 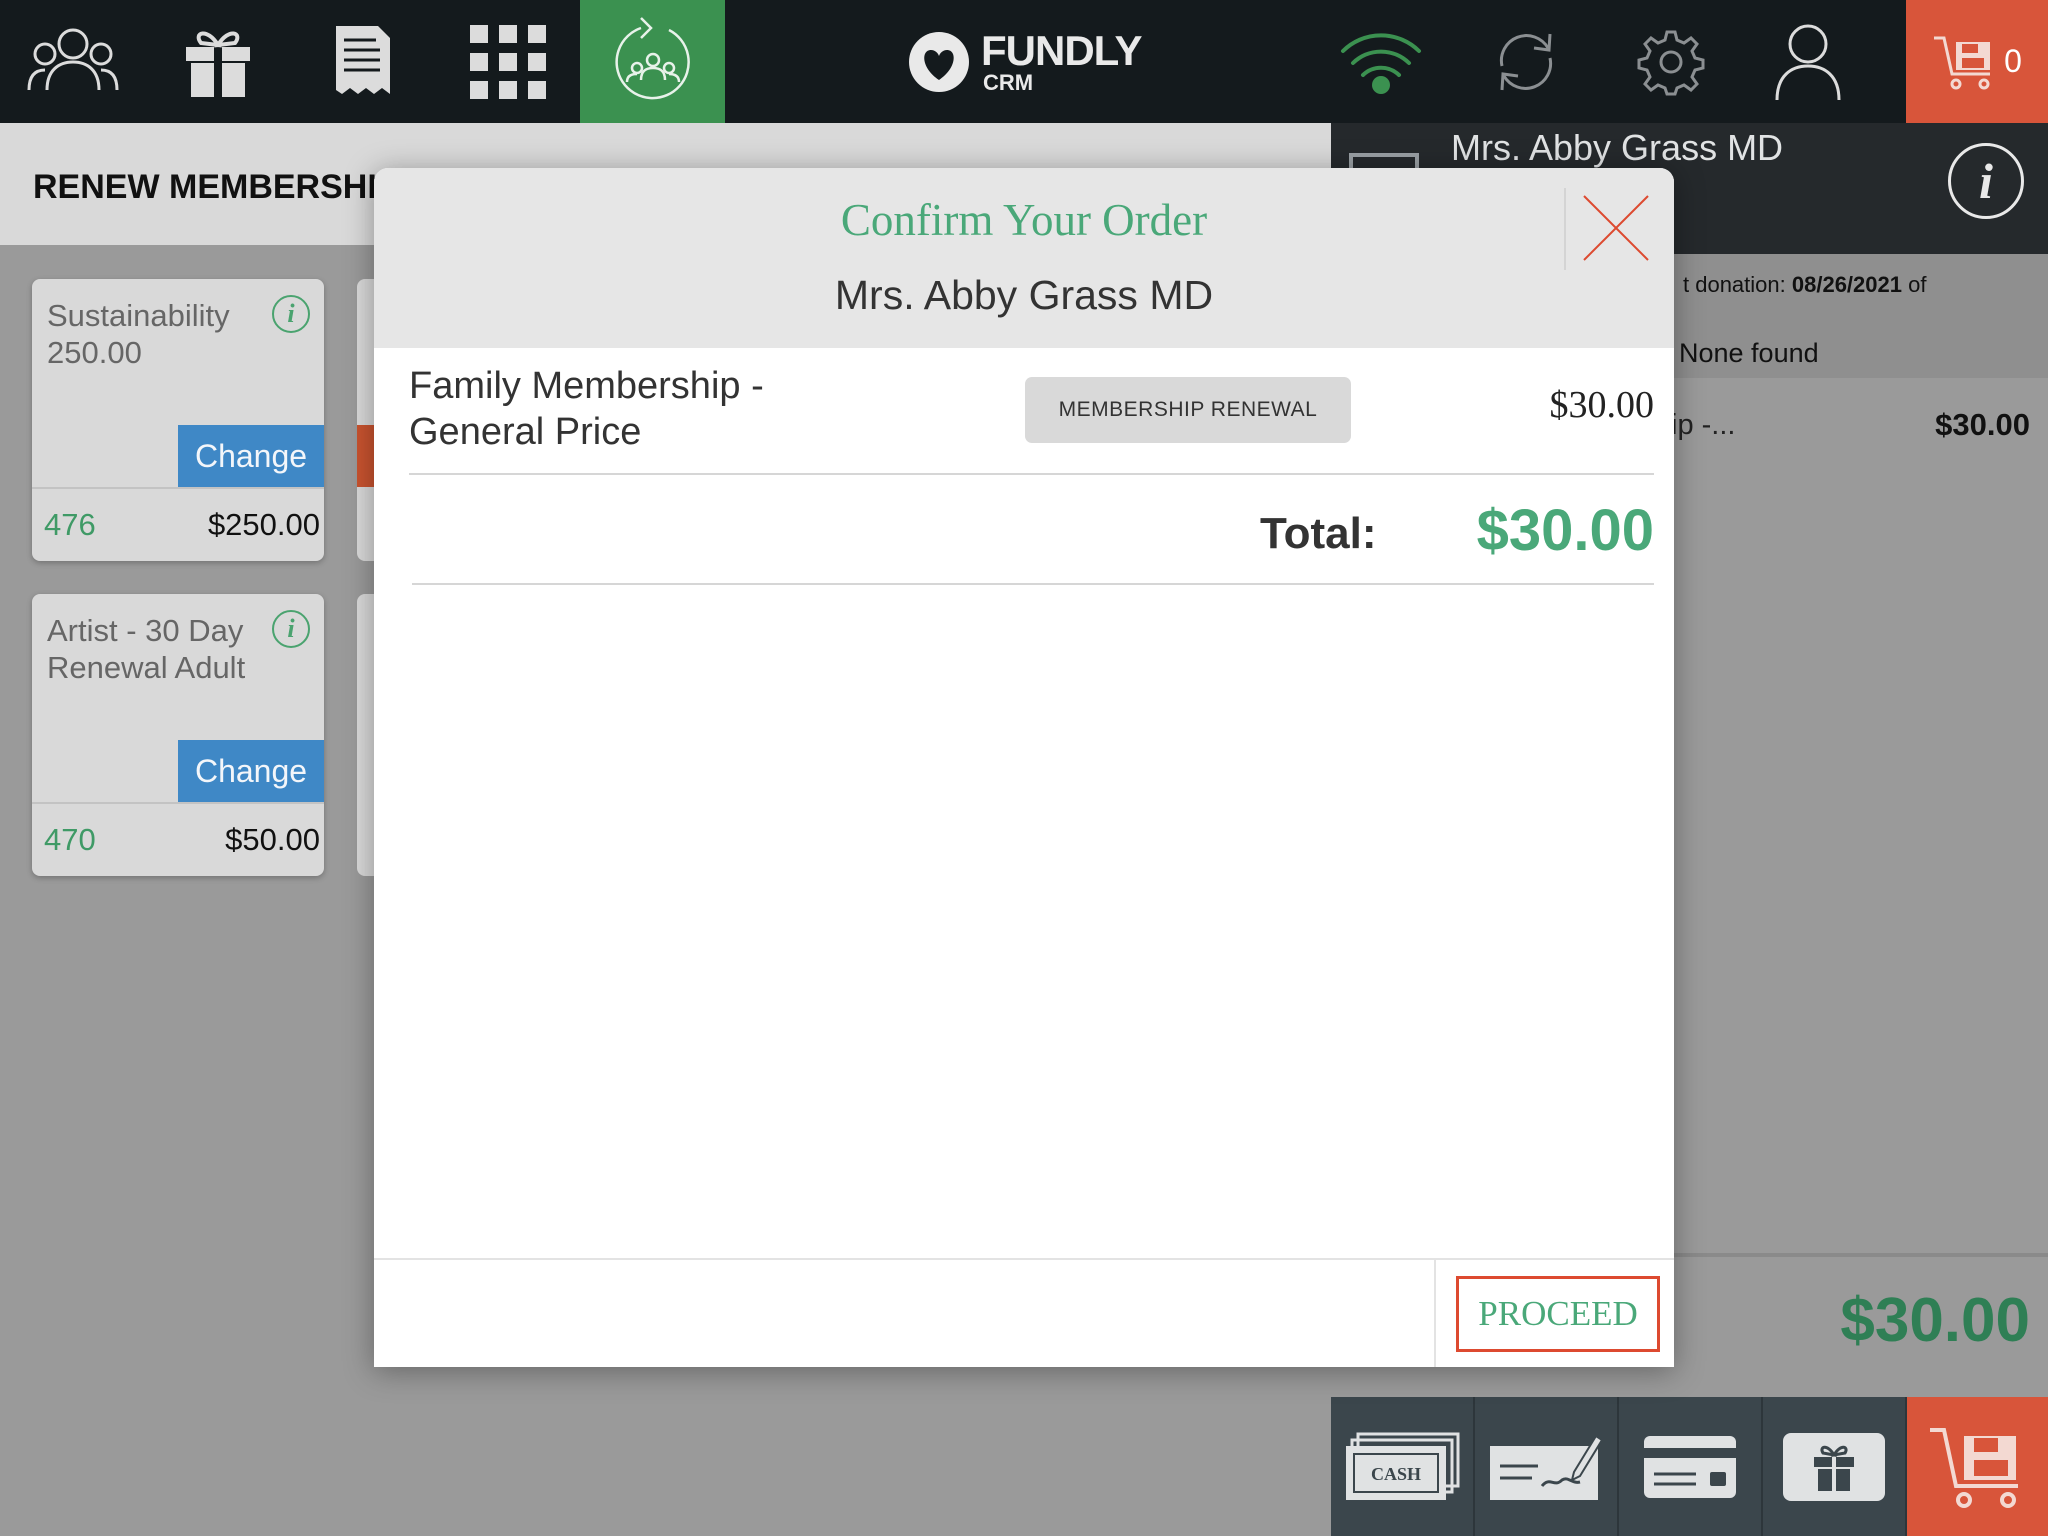 I want to click on pay-gift-card-button, so click(x=1835, y=1466).